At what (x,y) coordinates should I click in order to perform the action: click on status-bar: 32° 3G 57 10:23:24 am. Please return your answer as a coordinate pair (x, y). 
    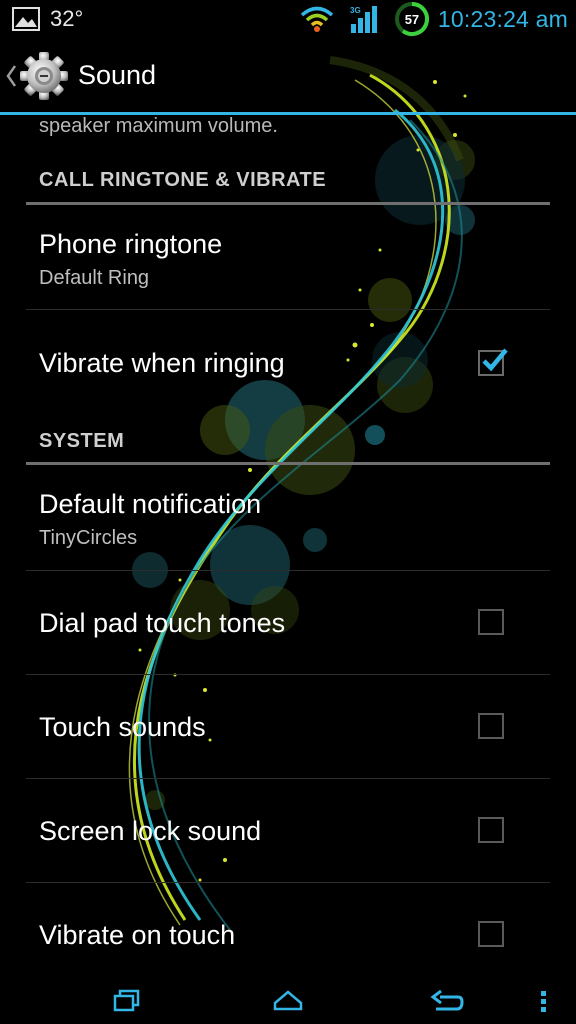
    Looking at the image, I should click on (288, 19).